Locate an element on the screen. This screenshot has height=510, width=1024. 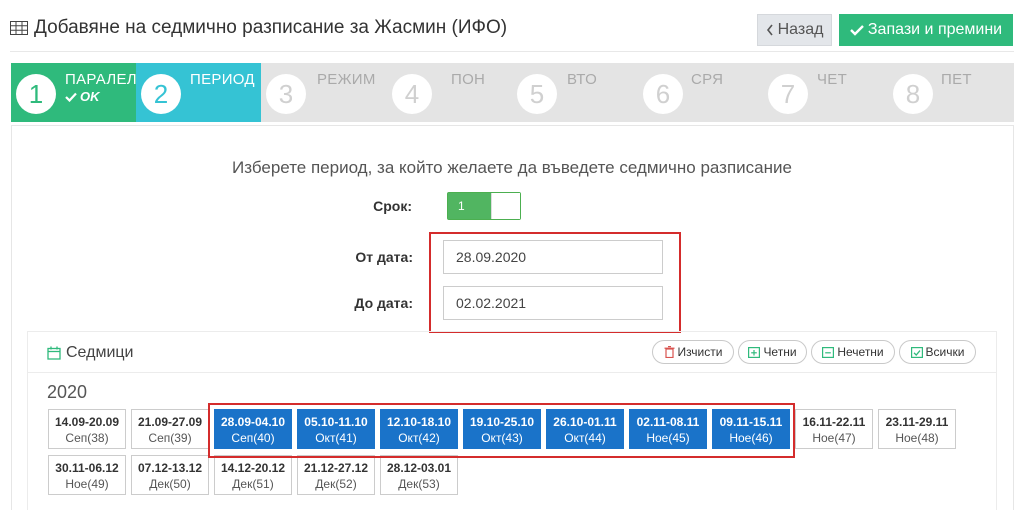
step-number: 1 is located at coordinates (36, 94).